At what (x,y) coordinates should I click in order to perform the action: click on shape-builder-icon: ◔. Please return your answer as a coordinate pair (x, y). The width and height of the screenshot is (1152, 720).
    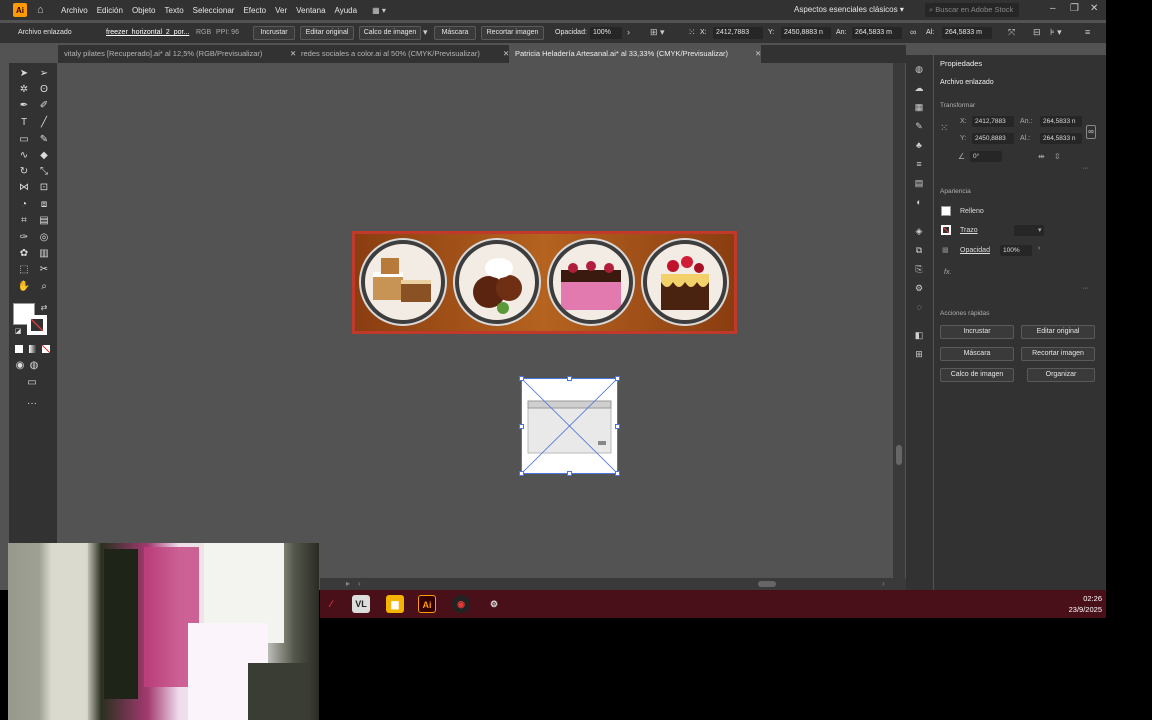
    Looking at the image, I should click on (24, 205).